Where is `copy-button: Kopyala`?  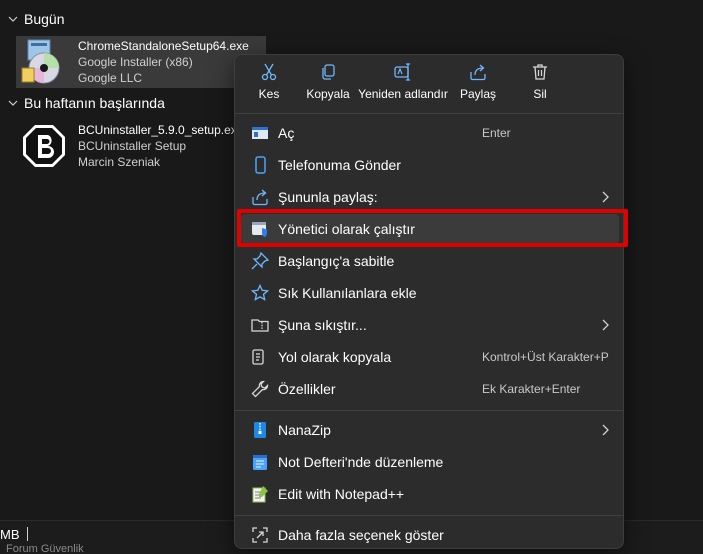
copy-button: Kopyala is located at coordinates (328, 87).